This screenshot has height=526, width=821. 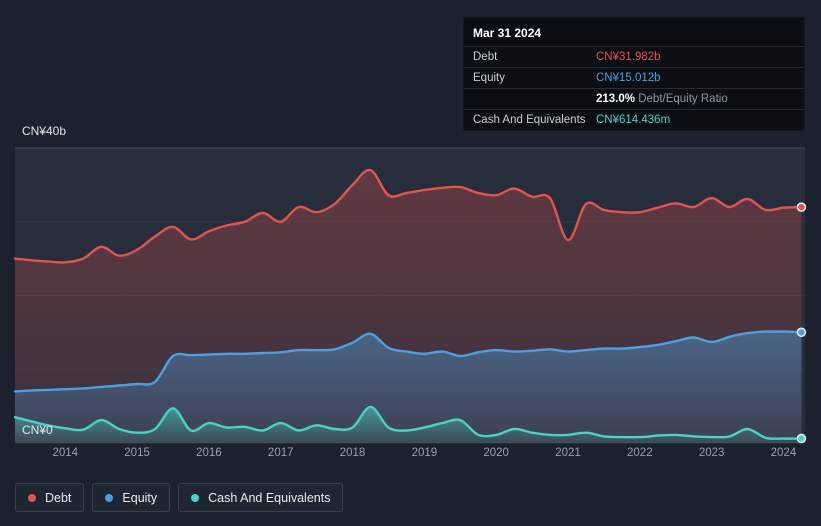 I want to click on x-tick-2022: 2022, so click(x=640, y=453).